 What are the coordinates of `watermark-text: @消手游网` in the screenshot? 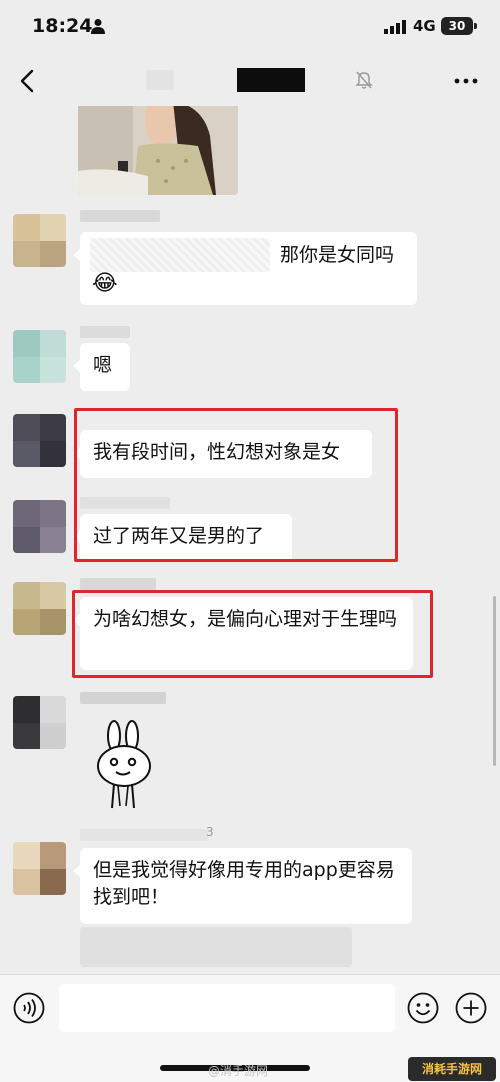 It's located at (238, 1071).